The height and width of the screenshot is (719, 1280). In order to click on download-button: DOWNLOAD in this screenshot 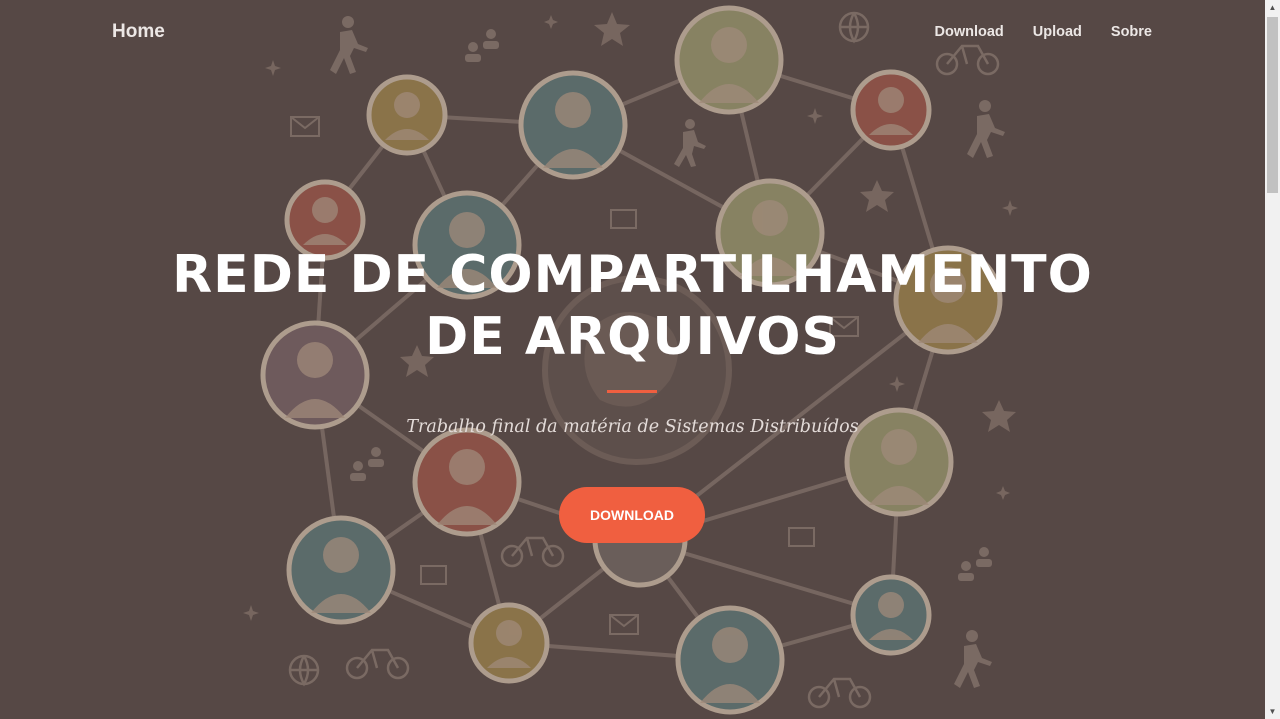, I will do `click(632, 515)`.